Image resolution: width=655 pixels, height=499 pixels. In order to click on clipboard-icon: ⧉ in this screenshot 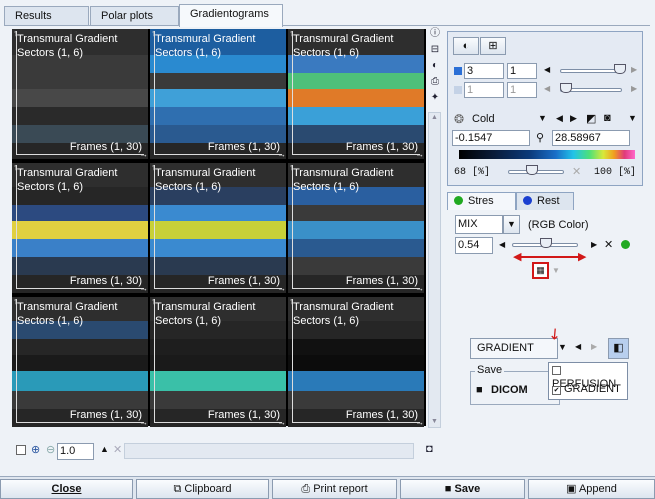, I will do `click(179, 489)`.